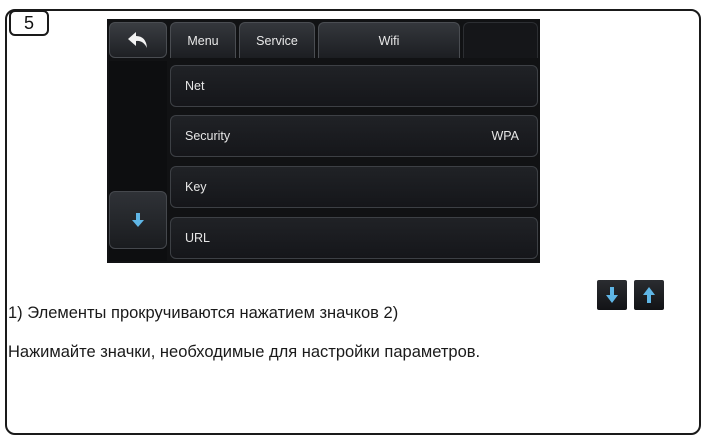 The width and height of the screenshot is (707, 439). I want to click on tab-service: Service, so click(277, 40).